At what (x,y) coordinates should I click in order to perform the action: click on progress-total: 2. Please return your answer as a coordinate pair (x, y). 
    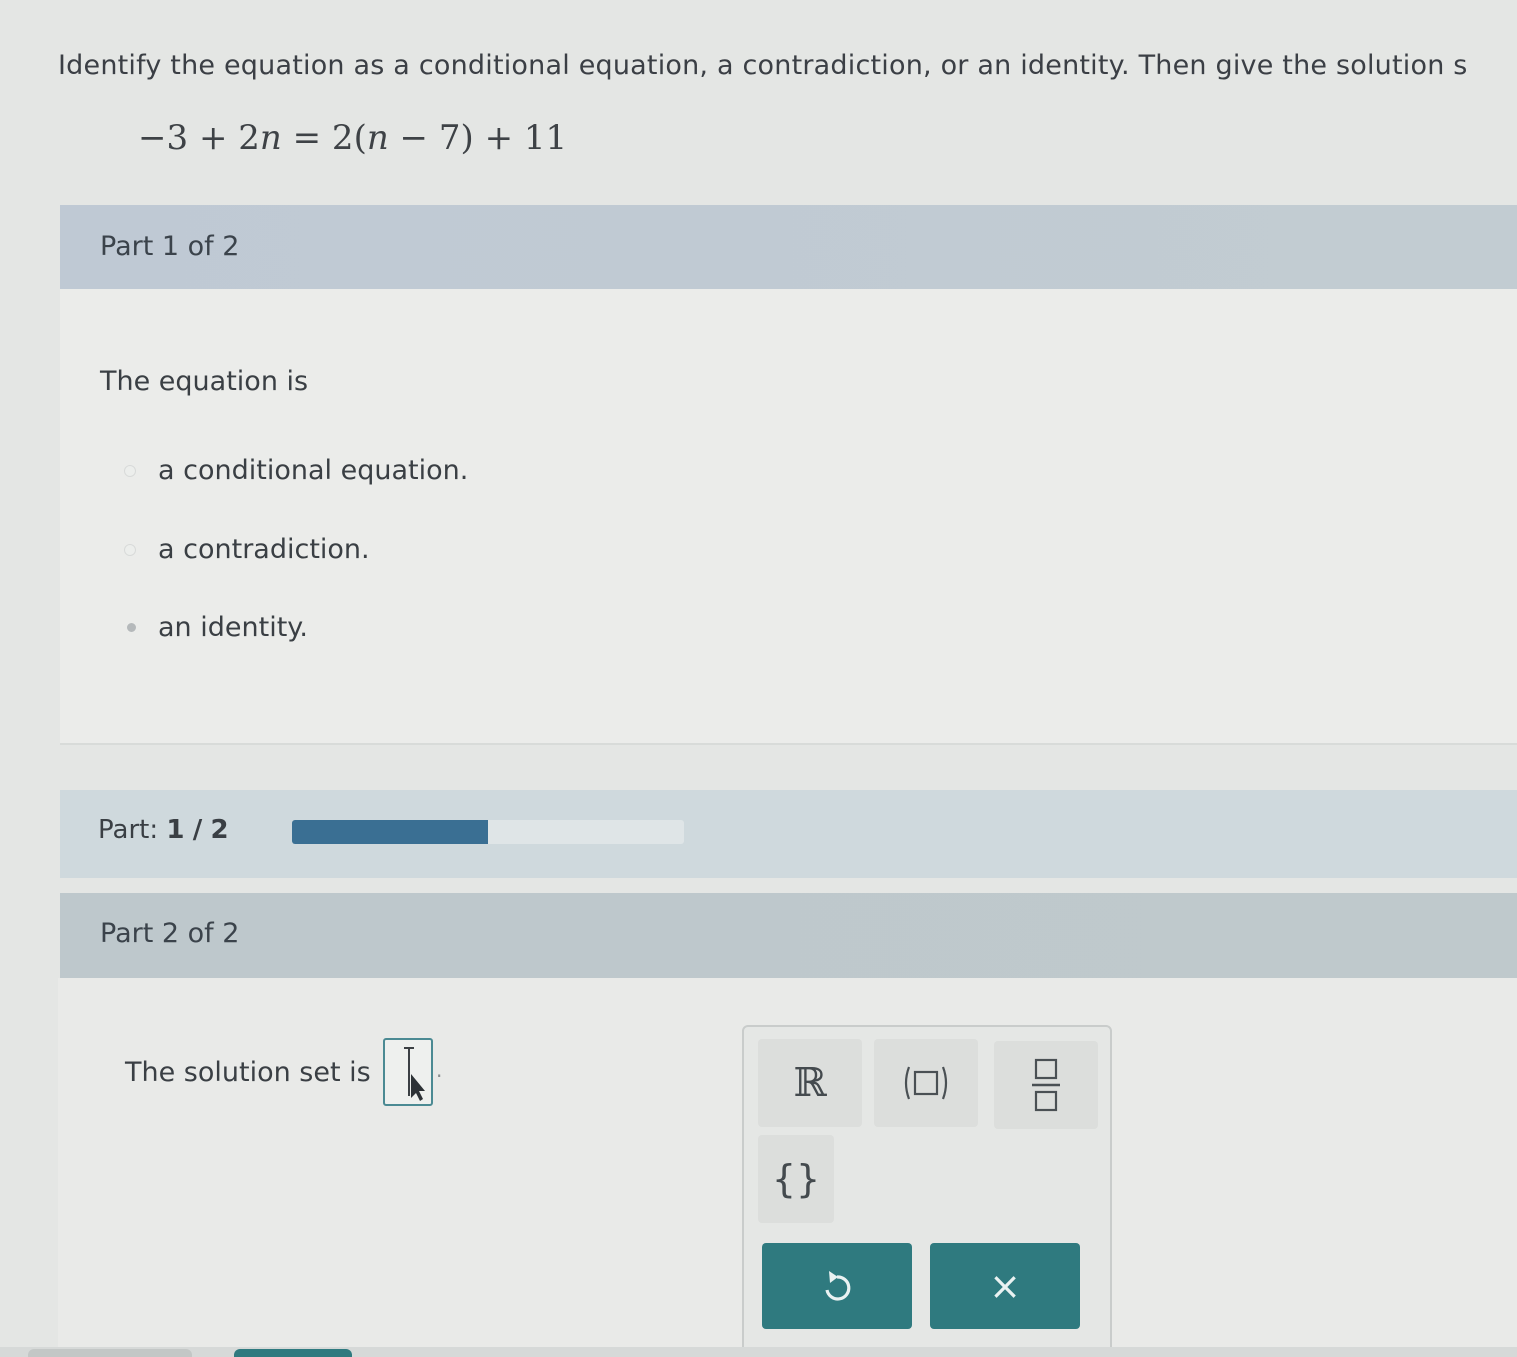
    Looking at the image, I should click on (219, 830).